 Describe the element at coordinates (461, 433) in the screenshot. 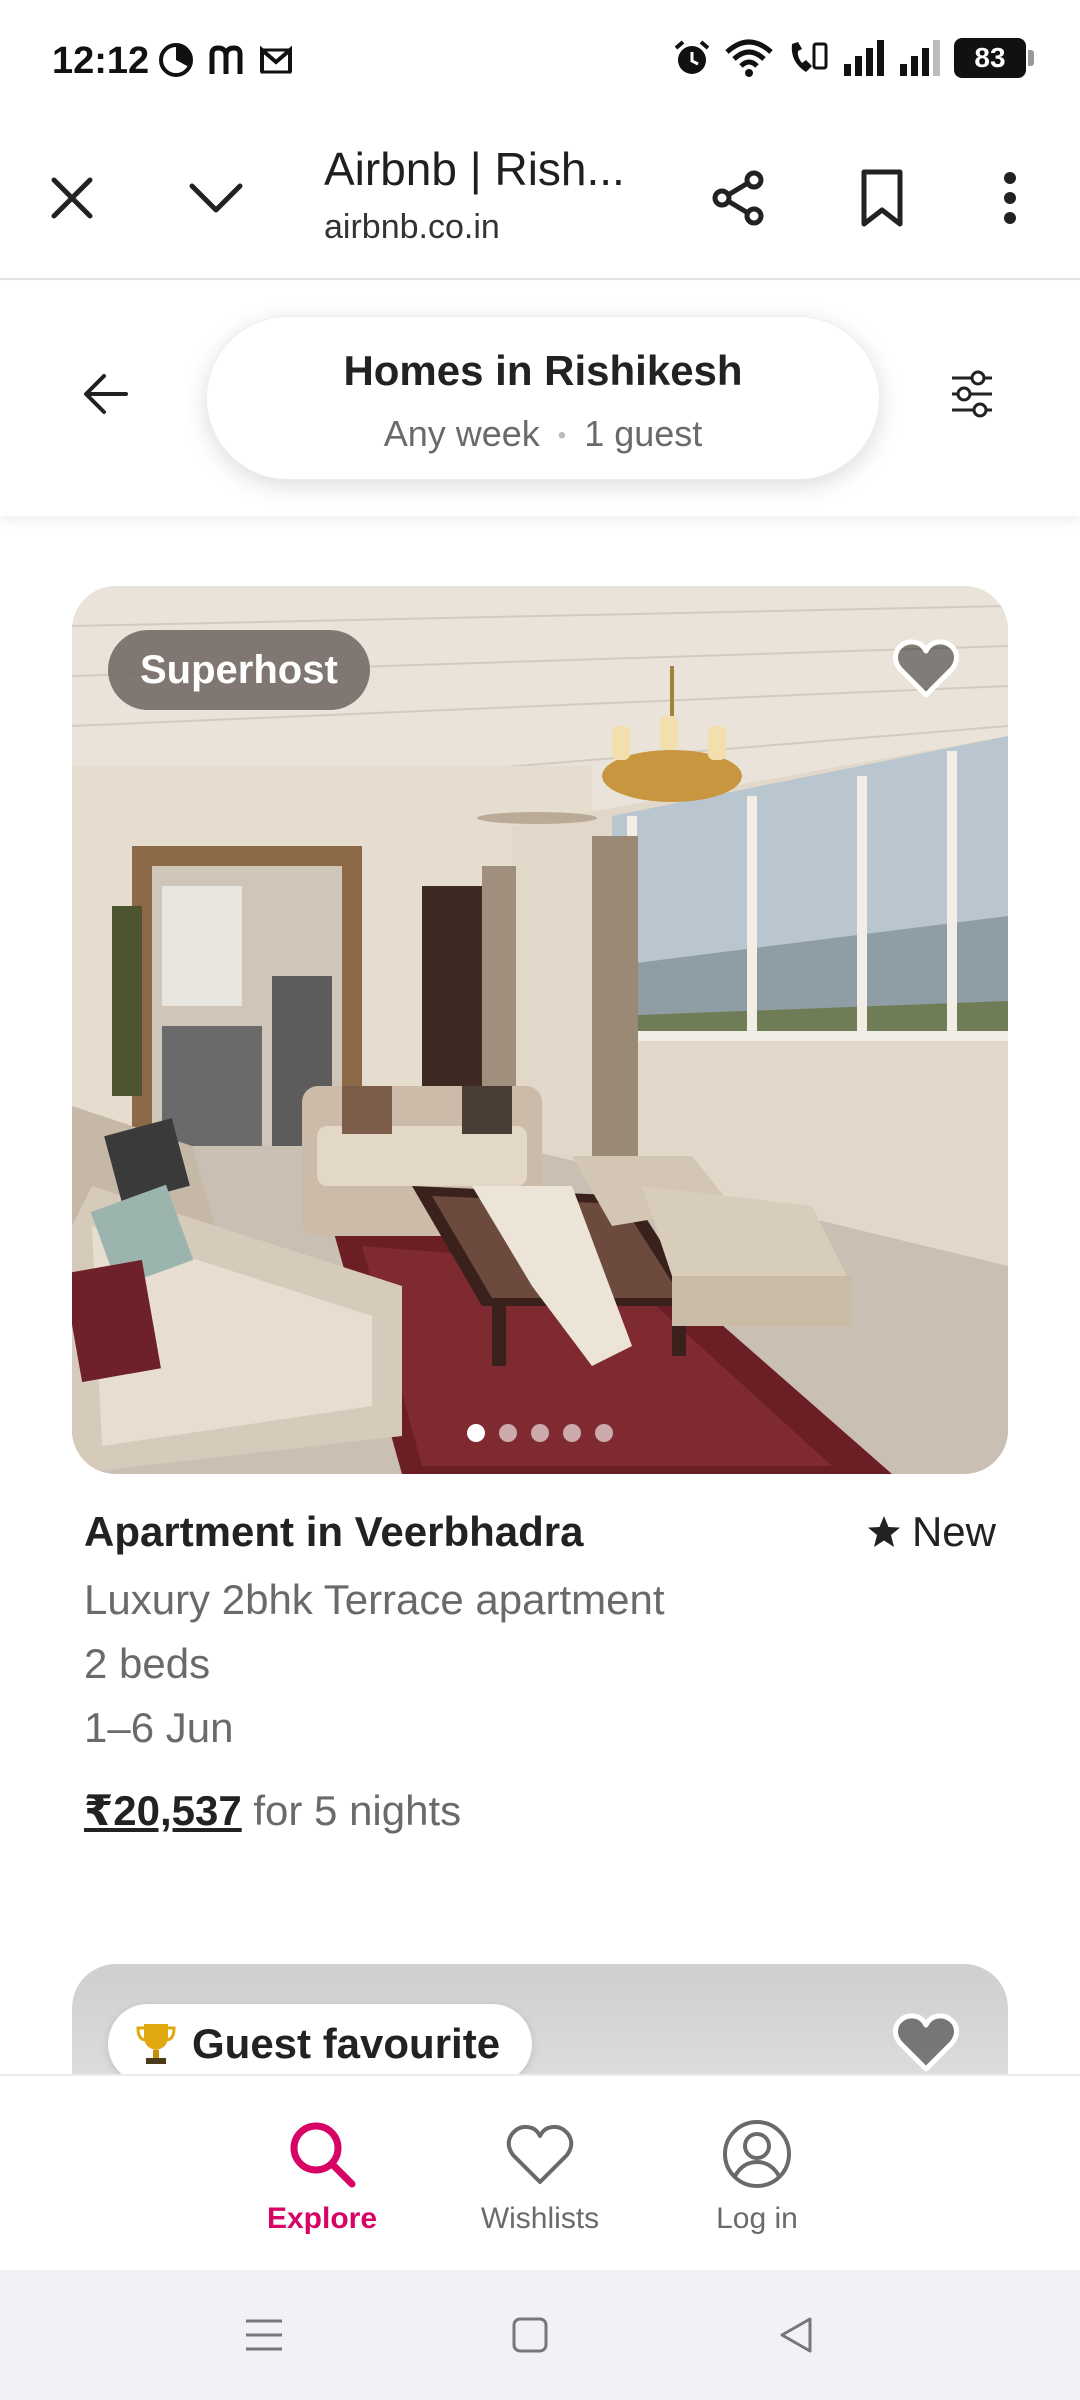

I see `search-dates: Any week` at that location.